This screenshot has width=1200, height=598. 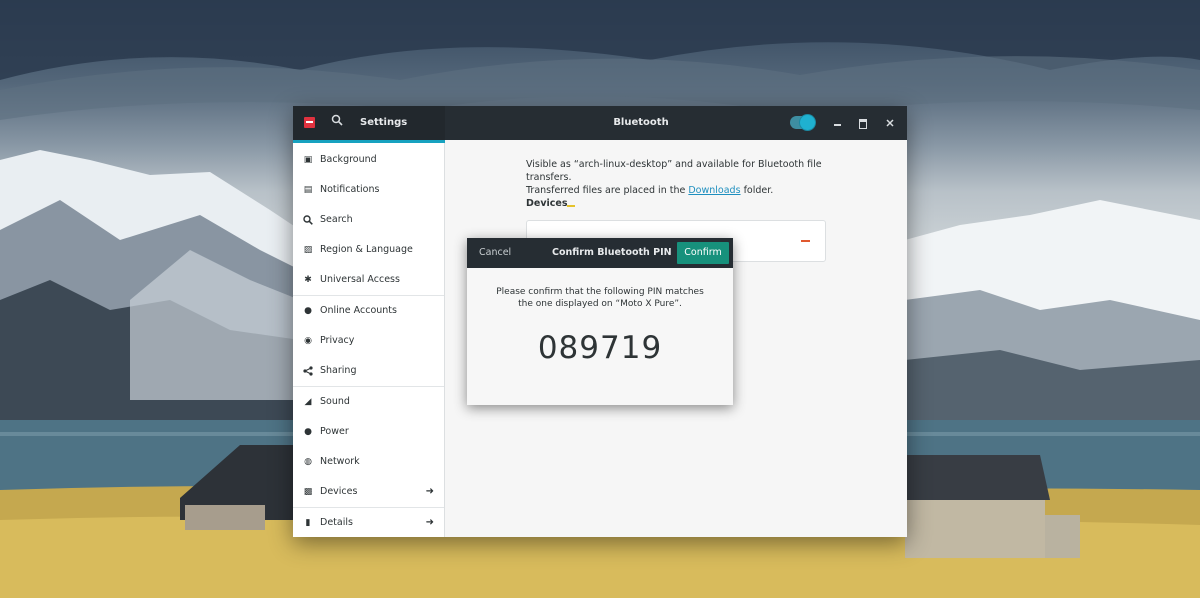 I want to click on sidebar-item-label: Privacy, so click(x=337, y=340).